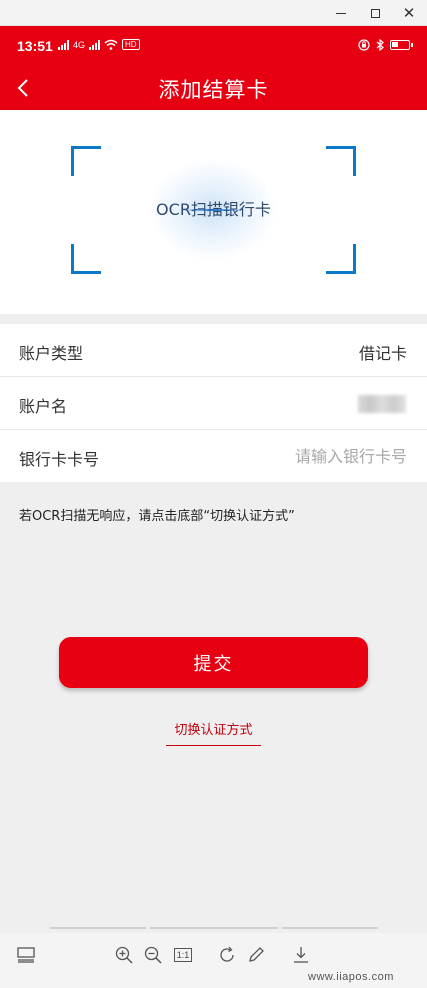  What do you see at coordinates (157, 516) in the screenshot?
I see `ocr-hint-text: 若OCR扫描无响应，请点击底部“切换认证方式”` at bounding box center [157, 516].